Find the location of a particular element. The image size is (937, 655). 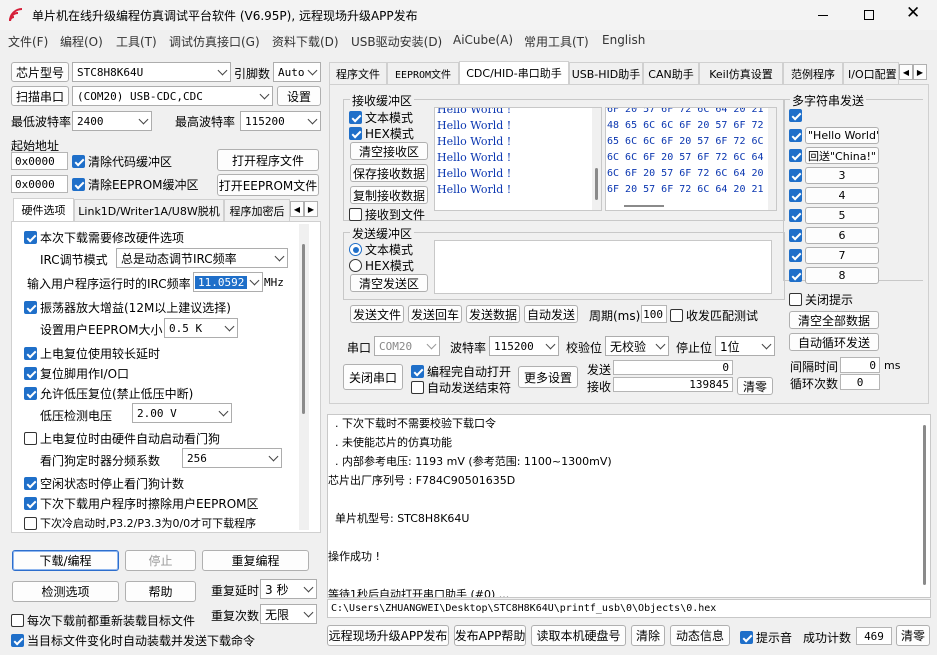

irc-mode-select: 总是动态调节IRC频率 is located at coordinates (202, 258).